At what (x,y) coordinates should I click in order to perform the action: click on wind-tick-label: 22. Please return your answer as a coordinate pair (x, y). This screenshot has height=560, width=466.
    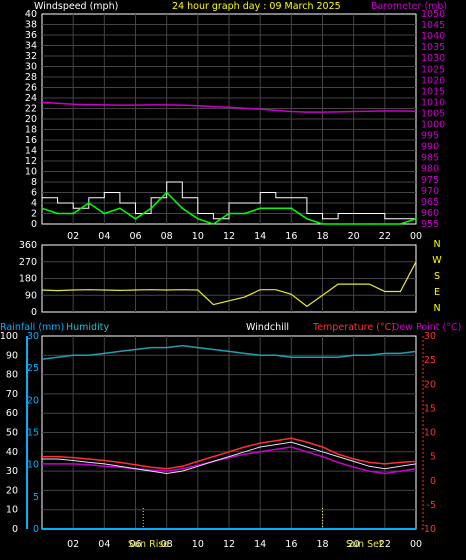
    Looking at the image, I should click on (31, 109).